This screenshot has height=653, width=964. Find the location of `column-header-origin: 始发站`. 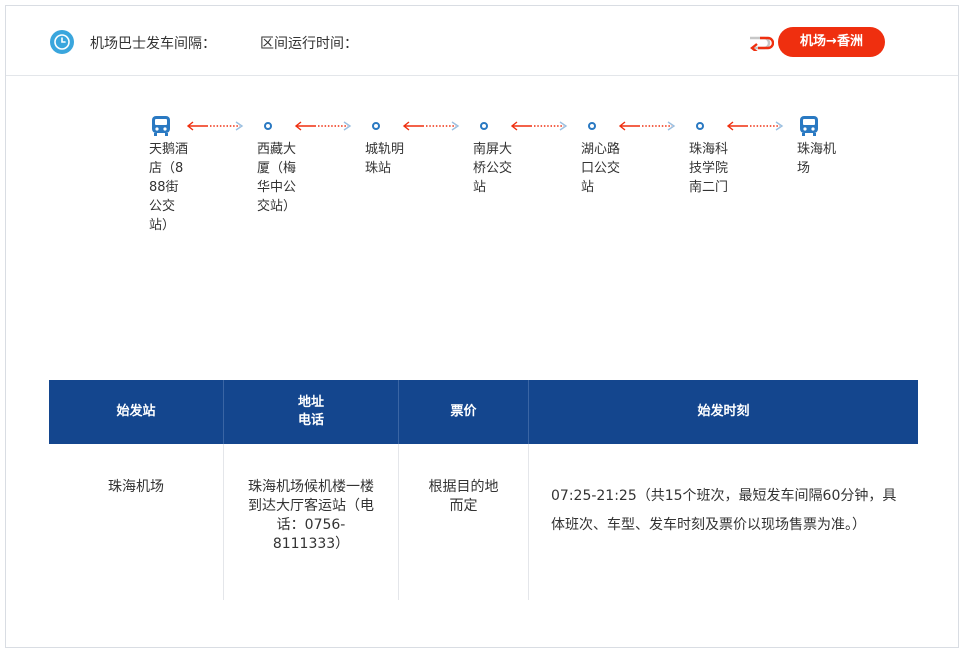

column-header-origin: 始发站 is located at coordinates (136, 412).